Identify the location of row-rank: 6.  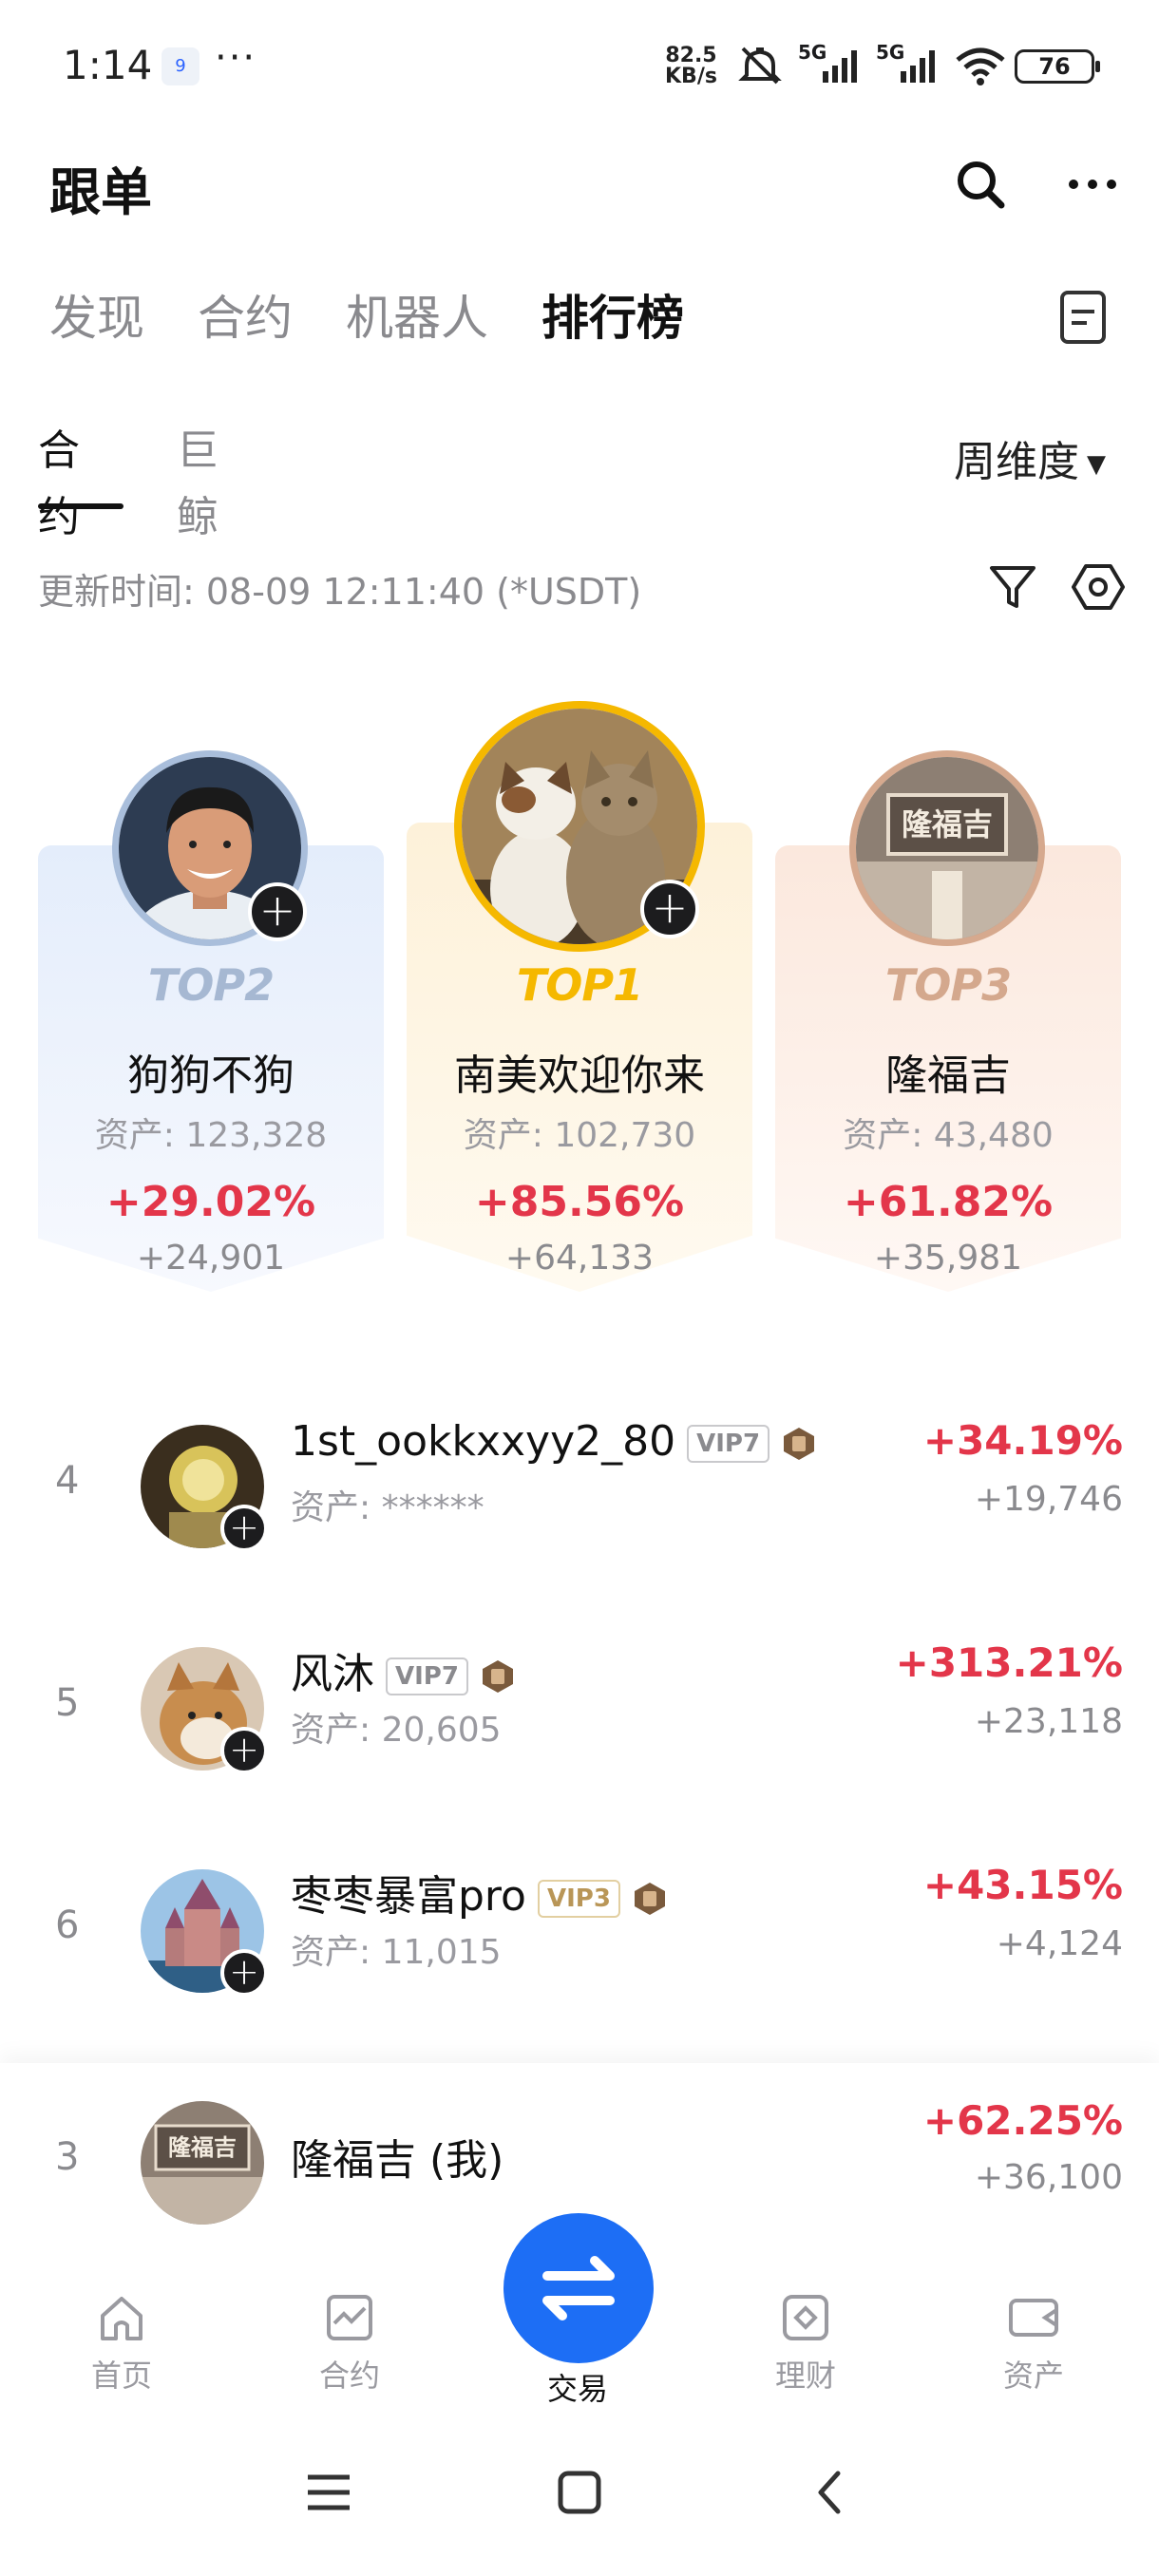
(67, 1925).